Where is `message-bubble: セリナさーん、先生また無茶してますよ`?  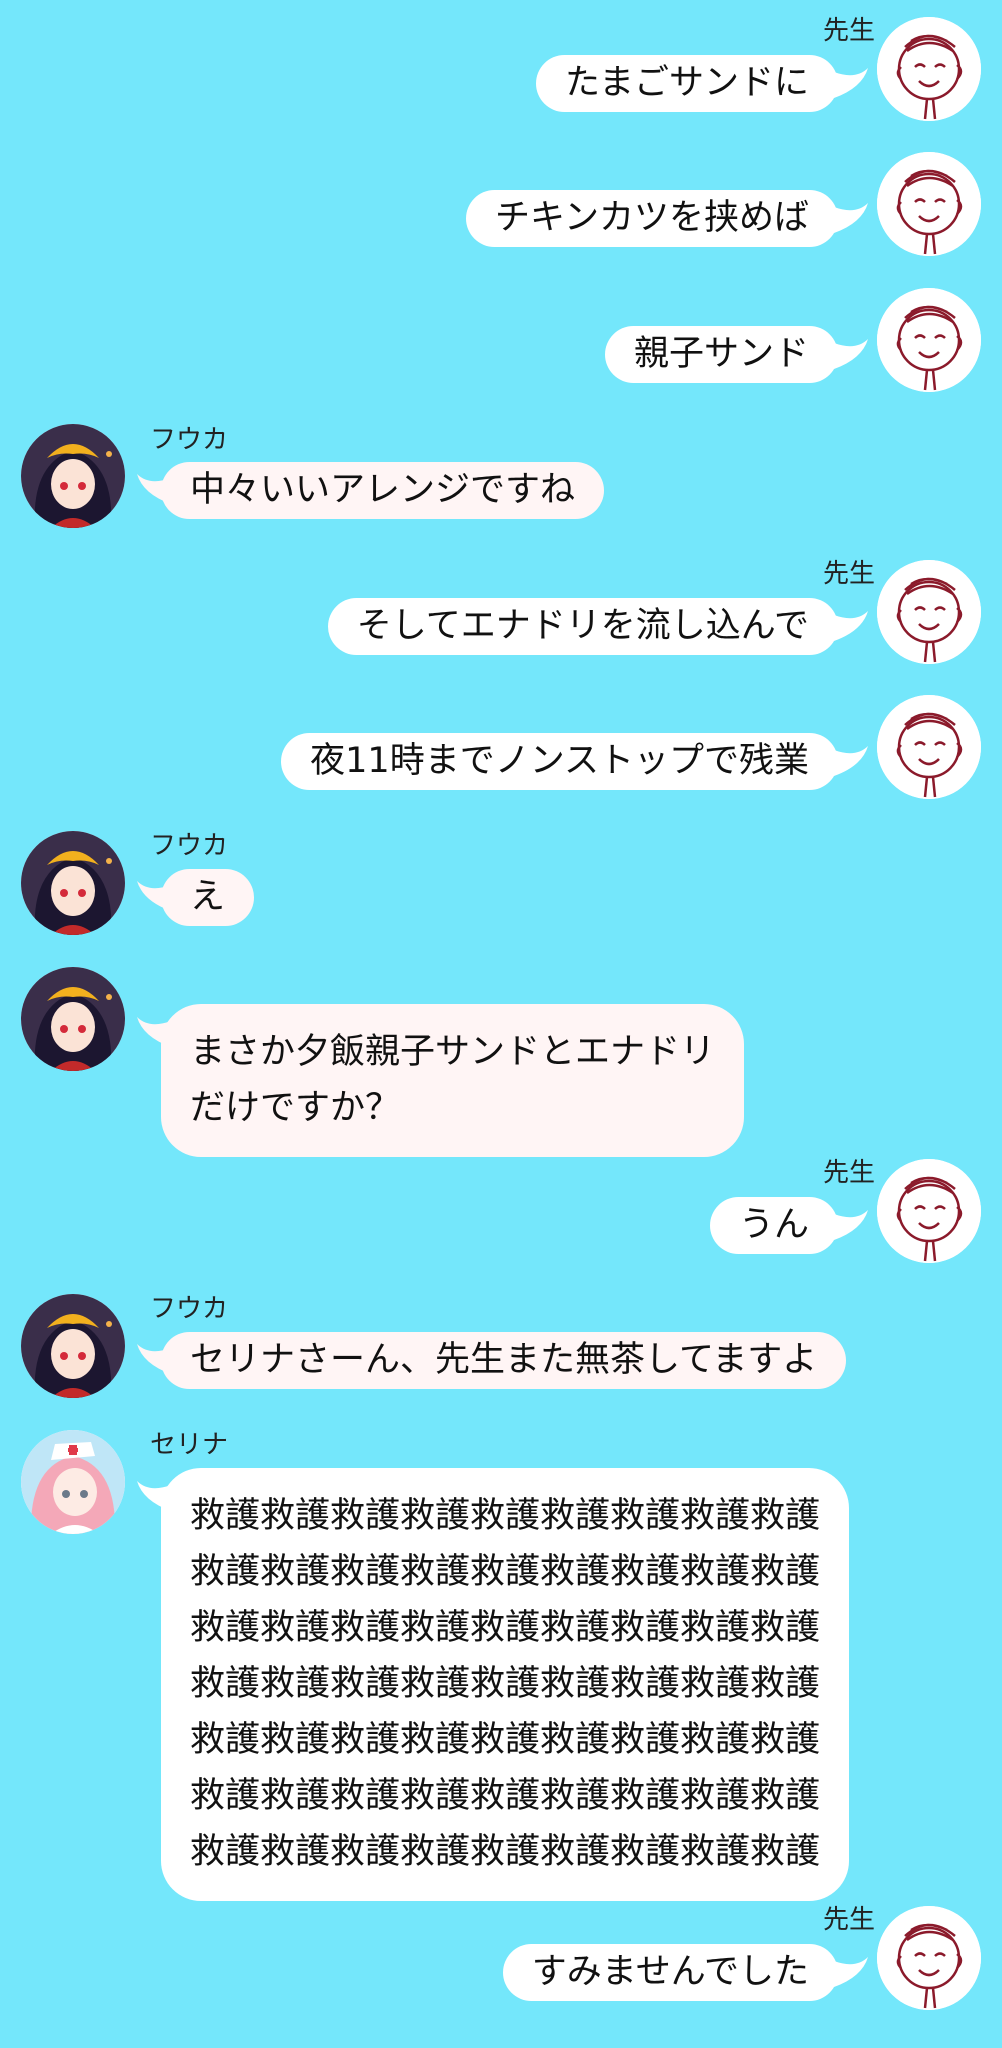
message-bubble: セリナさーん、先生また無茶してますよ is located at coordinates (504, 1360).